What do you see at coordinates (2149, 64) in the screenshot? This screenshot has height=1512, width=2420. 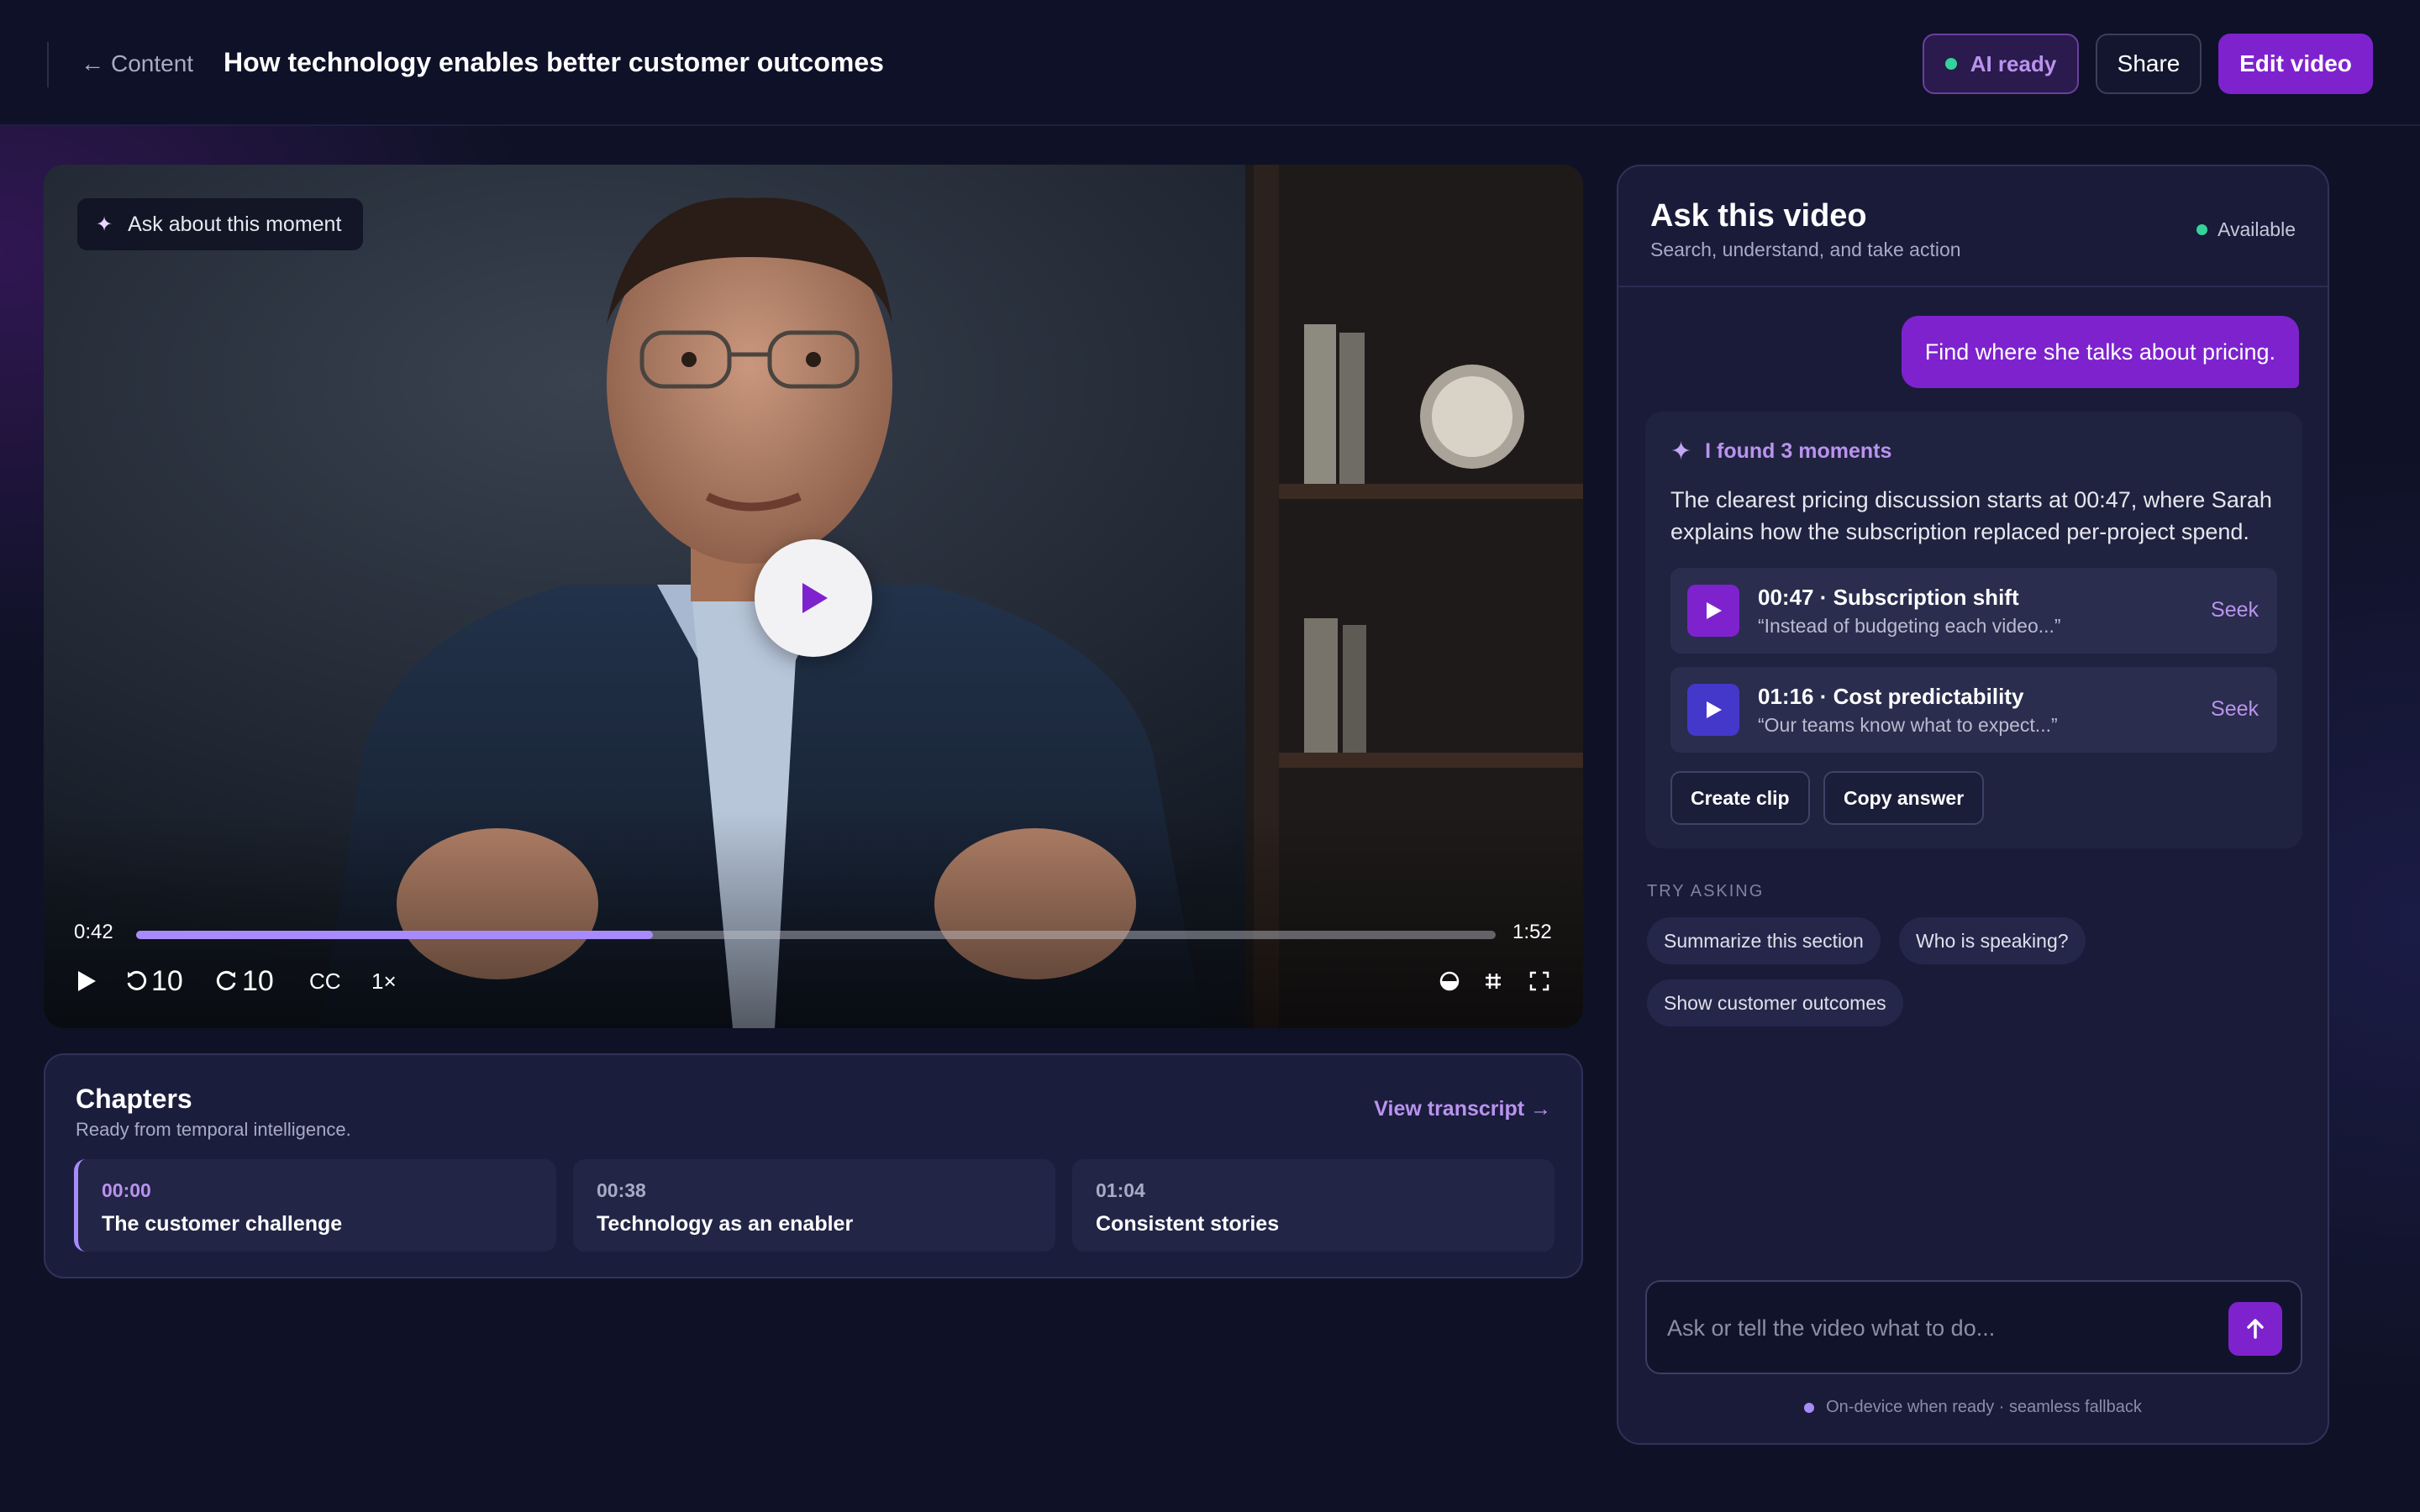 I see `share-button: Share` at bounding box center [2149, 64].